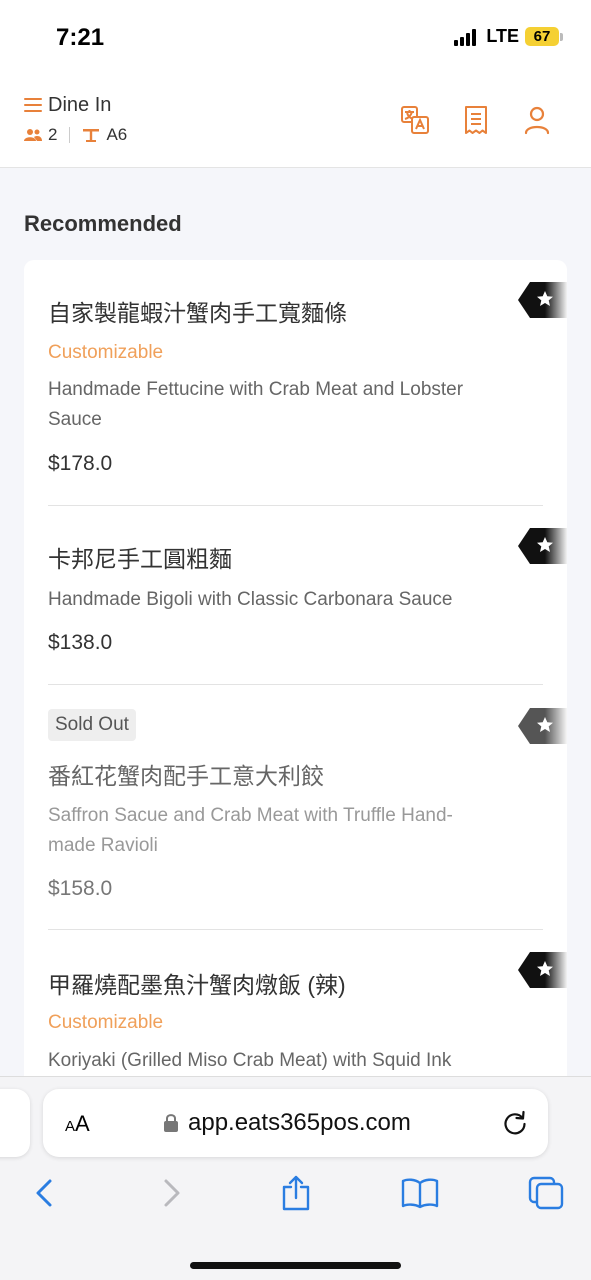 The width and height of the screenshot is (591, 1280). What do you see at coordinates (295, 38) in the screenshot?
I see `status-bar: 7:21 LTE 67` at bounding box center [295, 38].